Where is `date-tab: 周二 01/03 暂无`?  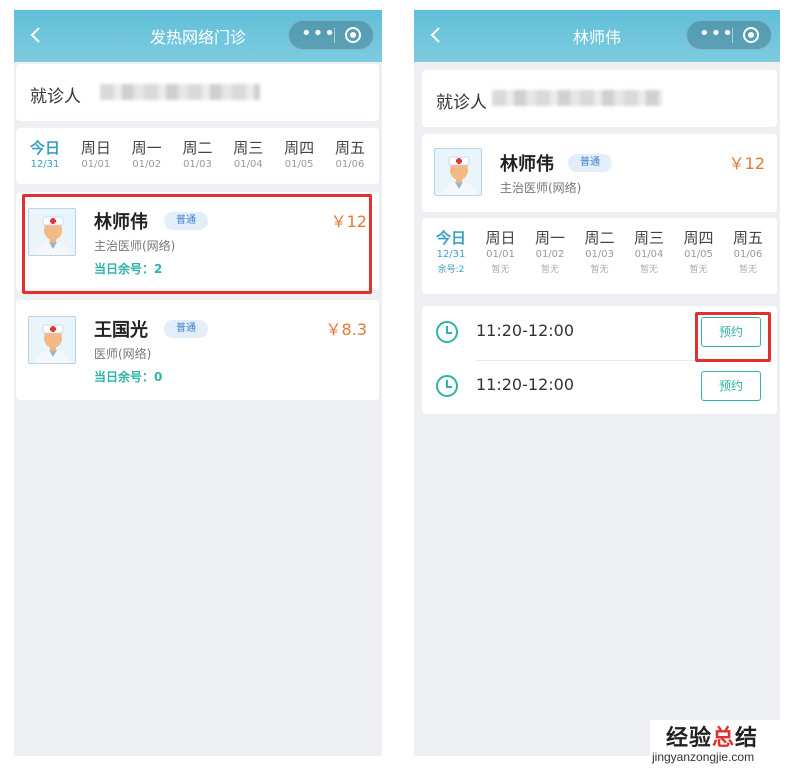 date-tab: 周二 01/03 暂无 is located at coordinates (600, 256).